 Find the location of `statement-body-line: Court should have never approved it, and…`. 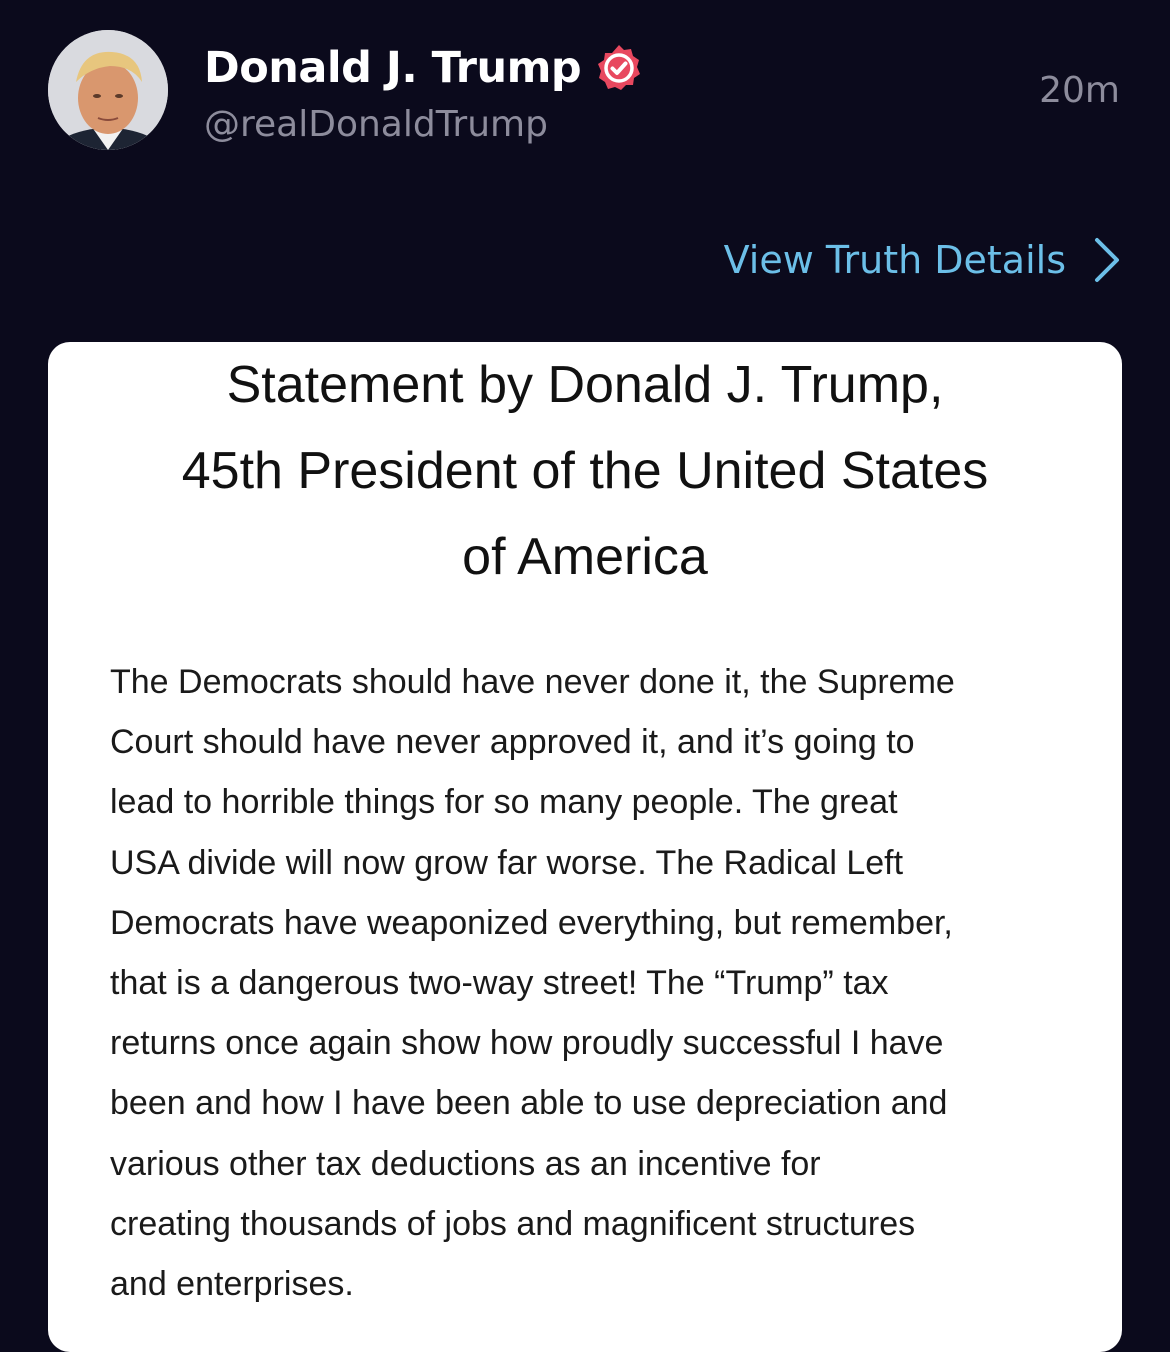

statement-body-line: Court should have never approved it, and… is located at coordinates (512, 742).